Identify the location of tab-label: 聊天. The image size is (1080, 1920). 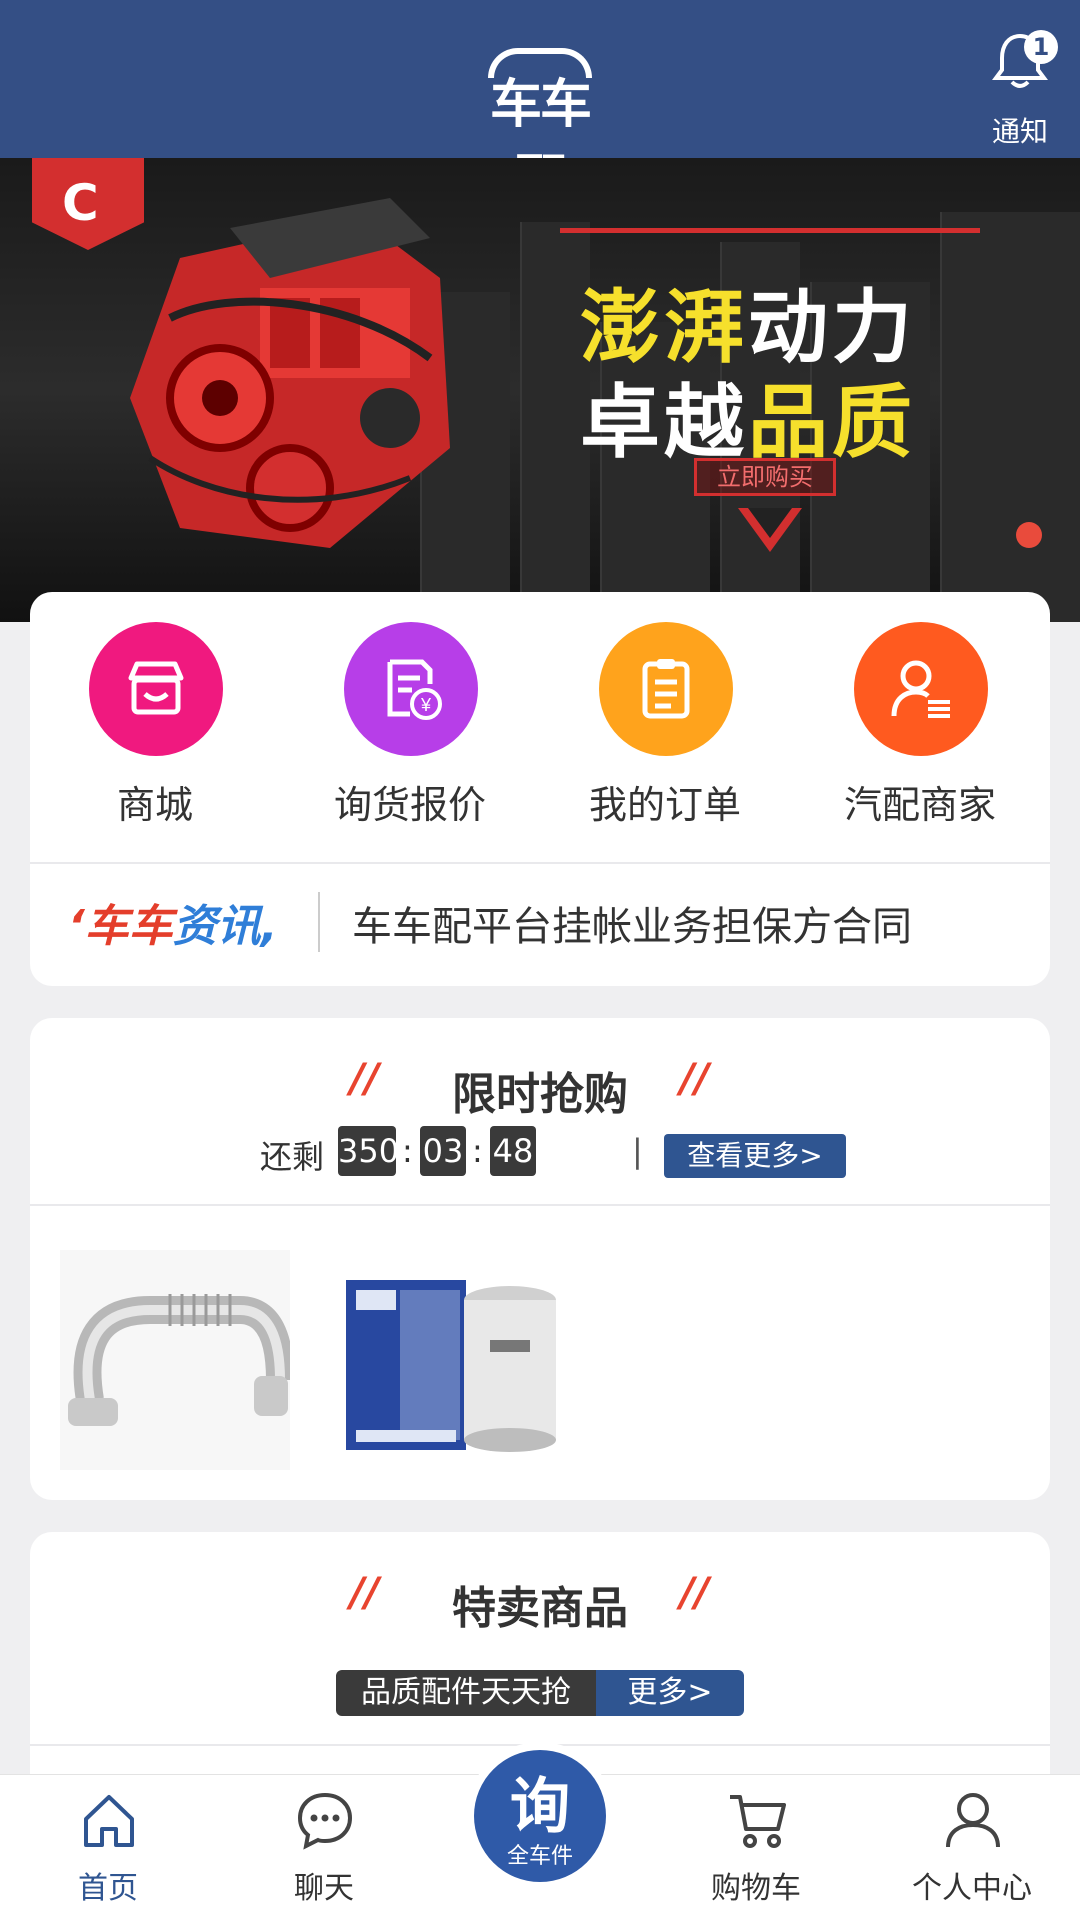
(324, 1888).